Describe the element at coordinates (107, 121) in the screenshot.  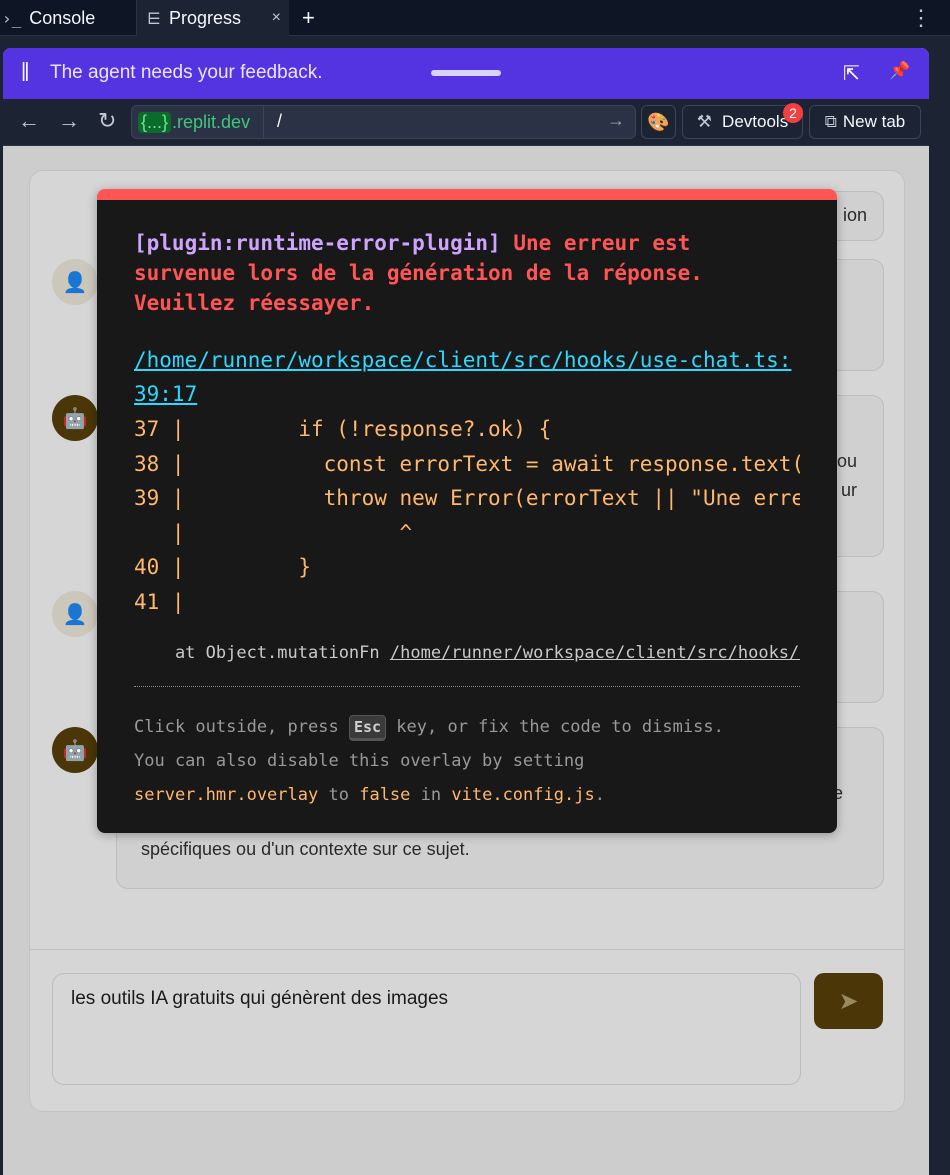
I see `reload-icon: ↻` at that location.